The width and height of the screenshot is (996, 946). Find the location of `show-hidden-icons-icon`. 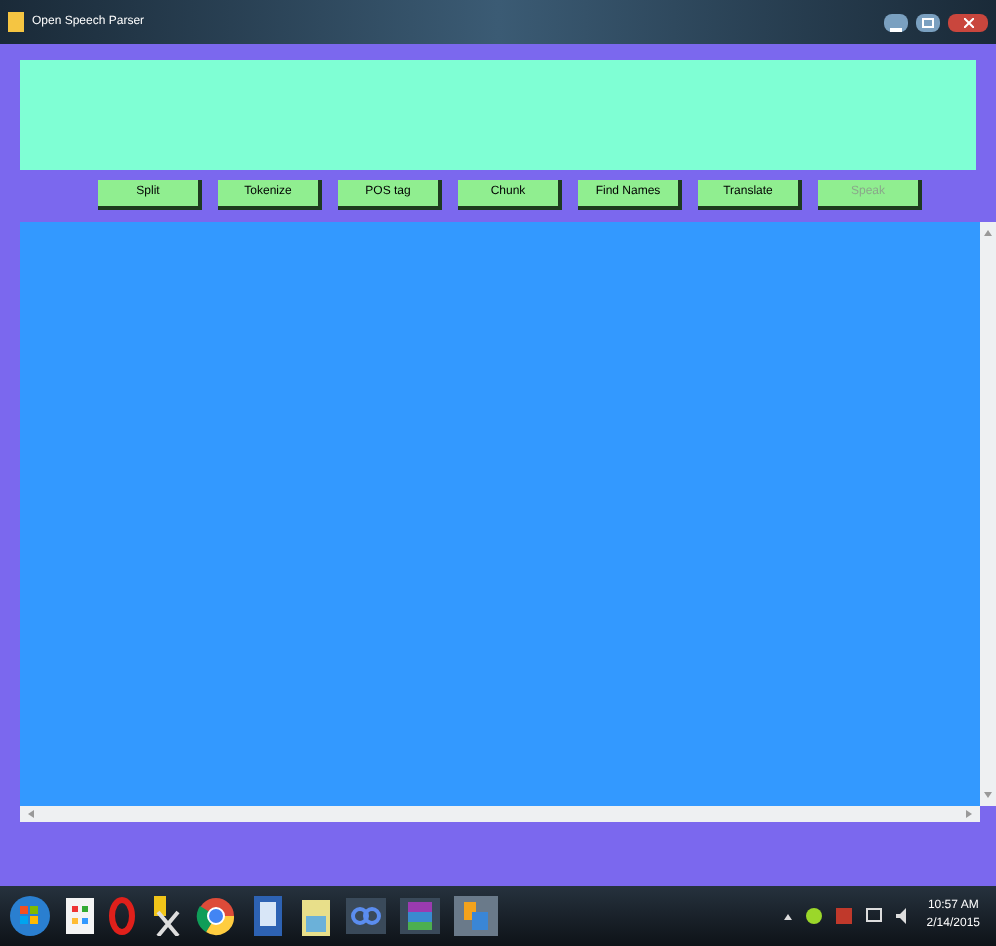

show-hidden-icons-icon is located at coordinates (788, 916).